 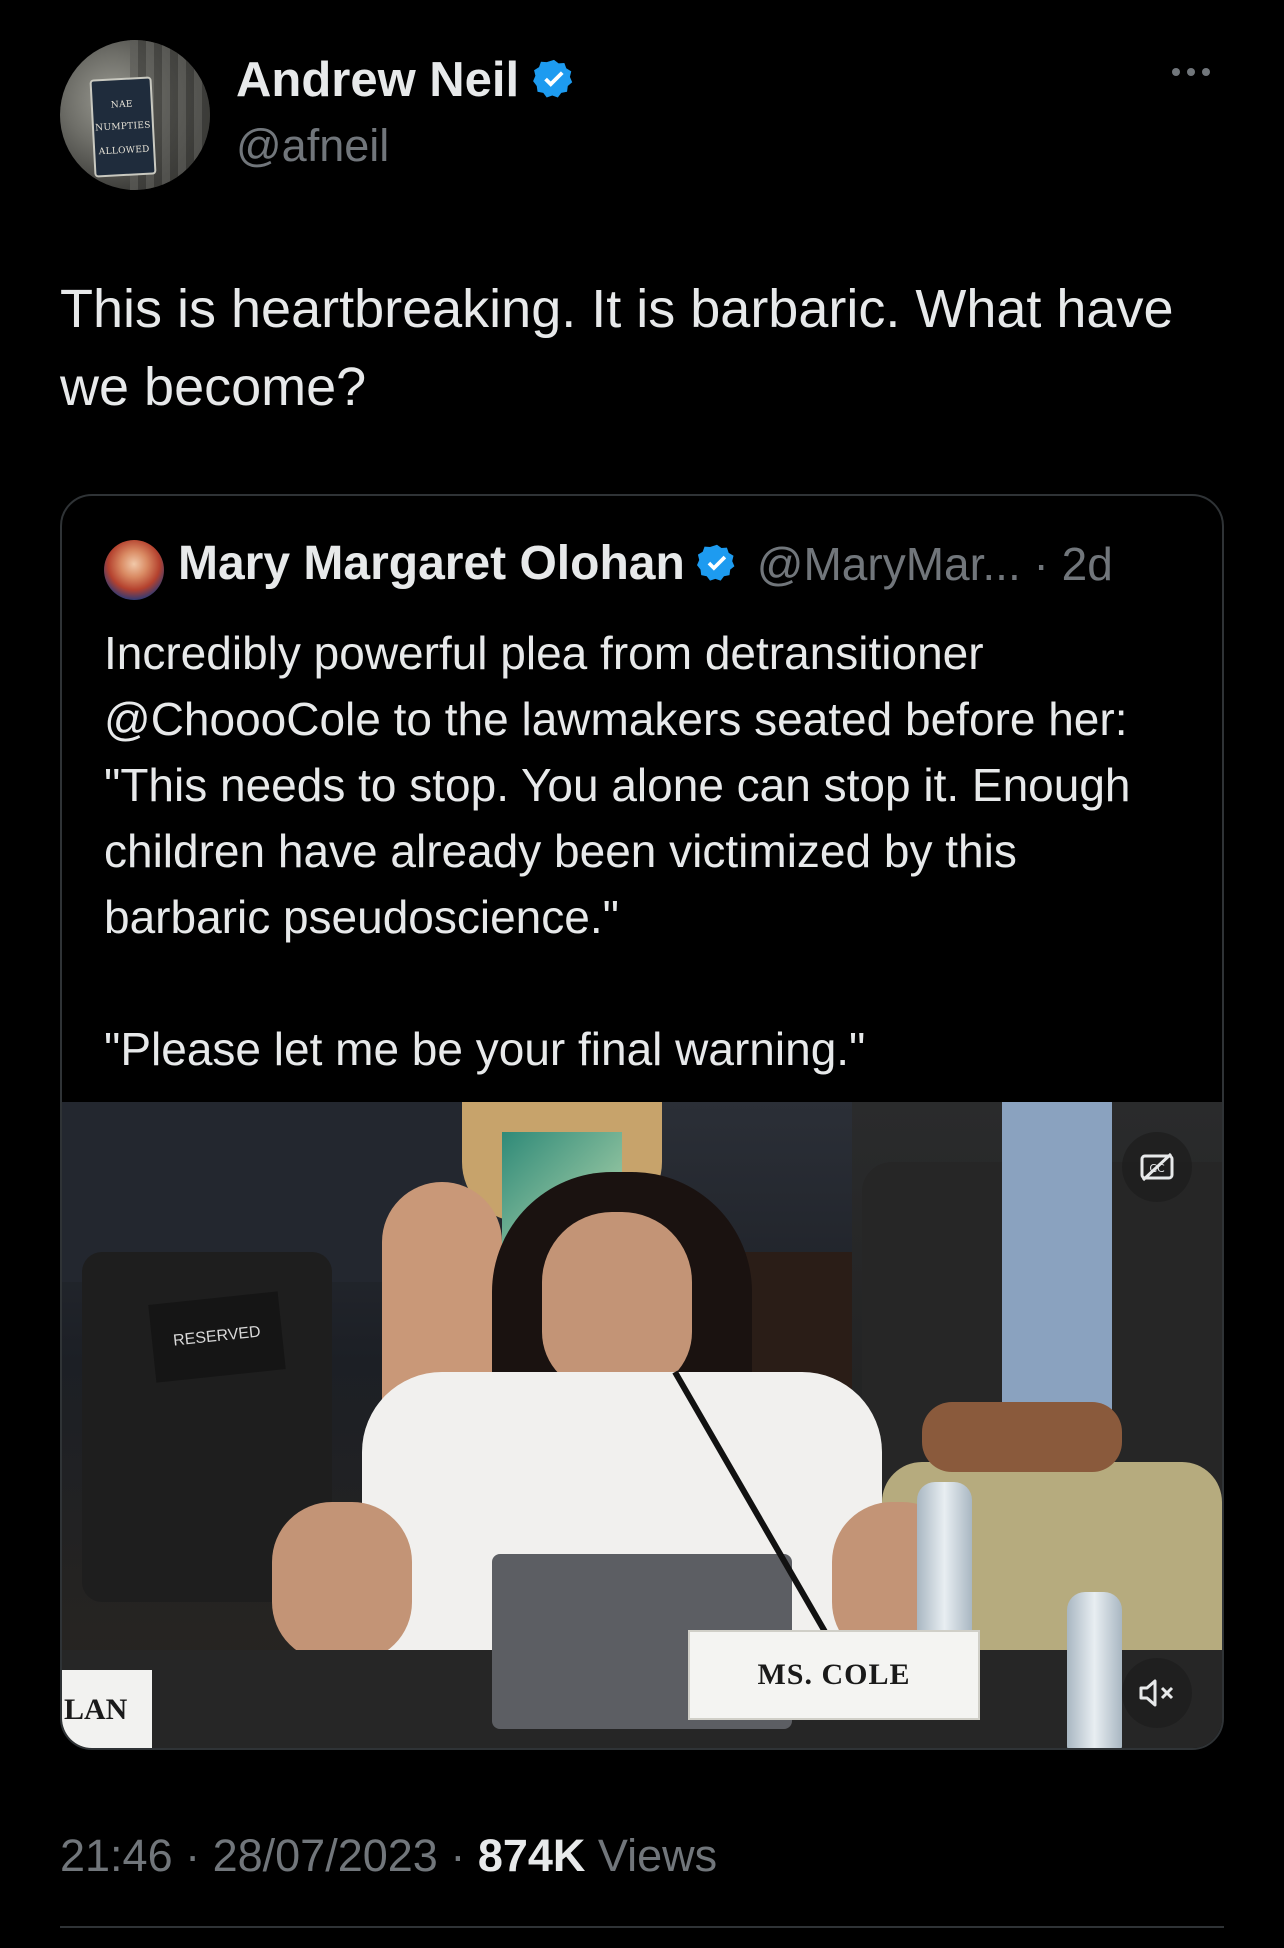 I want to click on divider, so click(x=642, y=1927).